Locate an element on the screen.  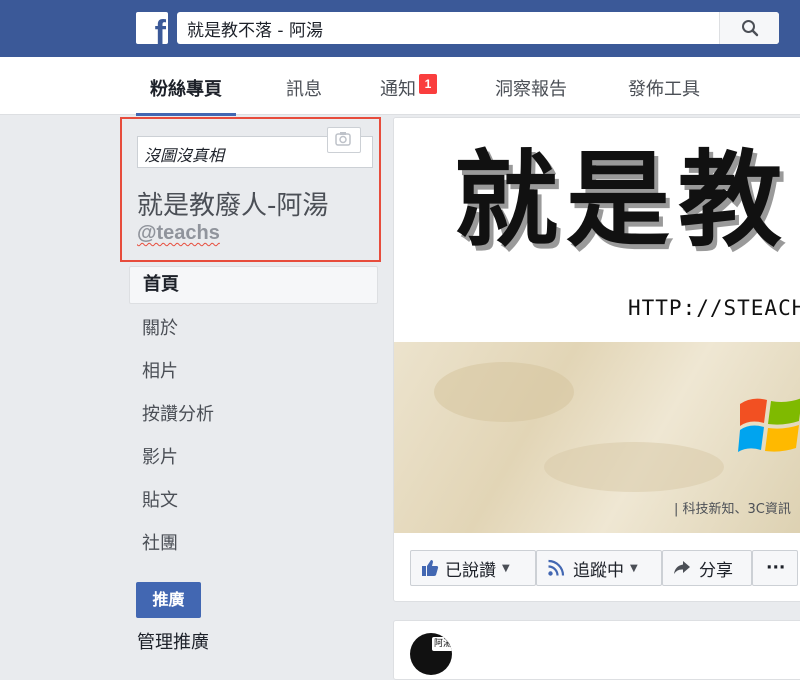
top-navigation-bar: f is located at coordinates (400, 28).